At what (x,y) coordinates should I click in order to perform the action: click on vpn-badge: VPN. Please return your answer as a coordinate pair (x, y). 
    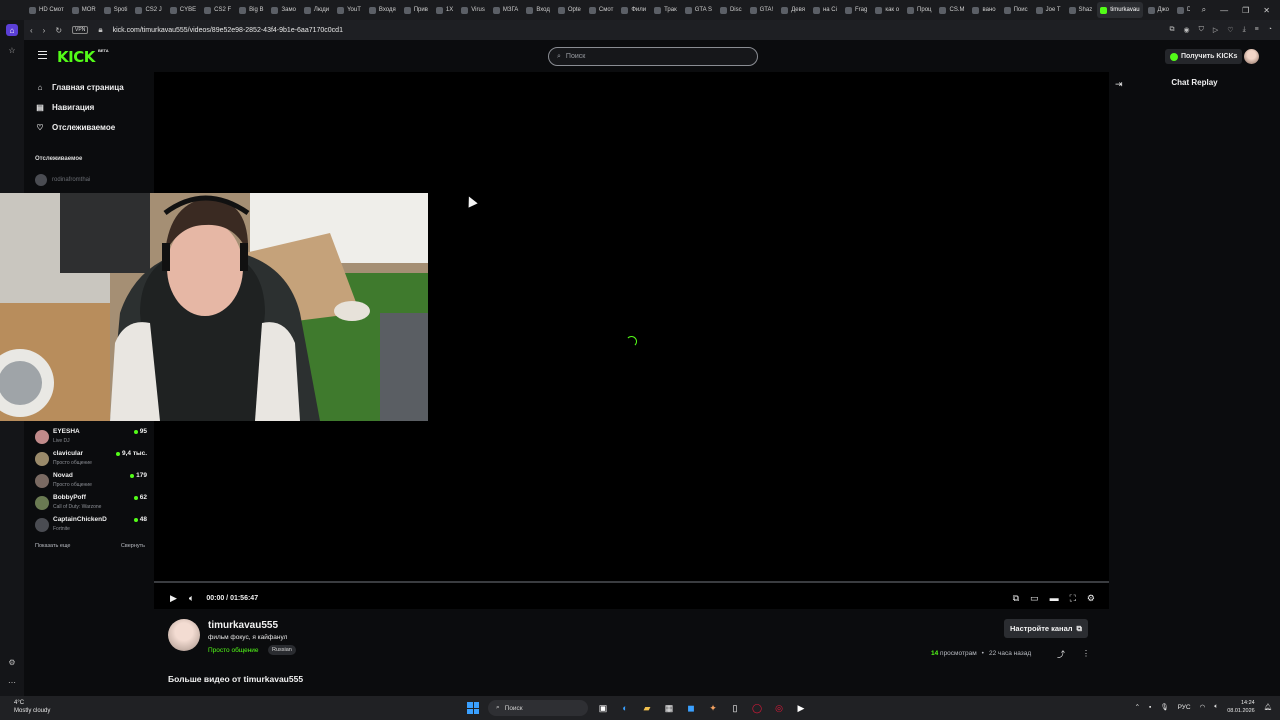
    Looking at the image, I should click on (80, 30).